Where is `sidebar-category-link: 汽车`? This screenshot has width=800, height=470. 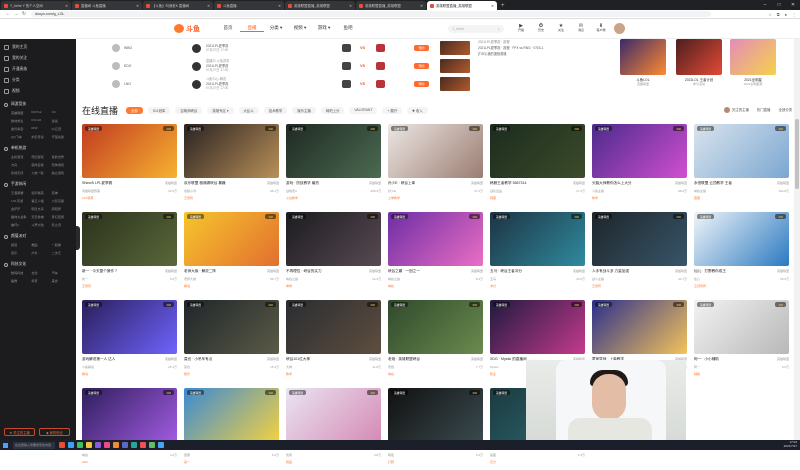 sidebar-category-link: 汽车 is located at coordinates (62, 272).